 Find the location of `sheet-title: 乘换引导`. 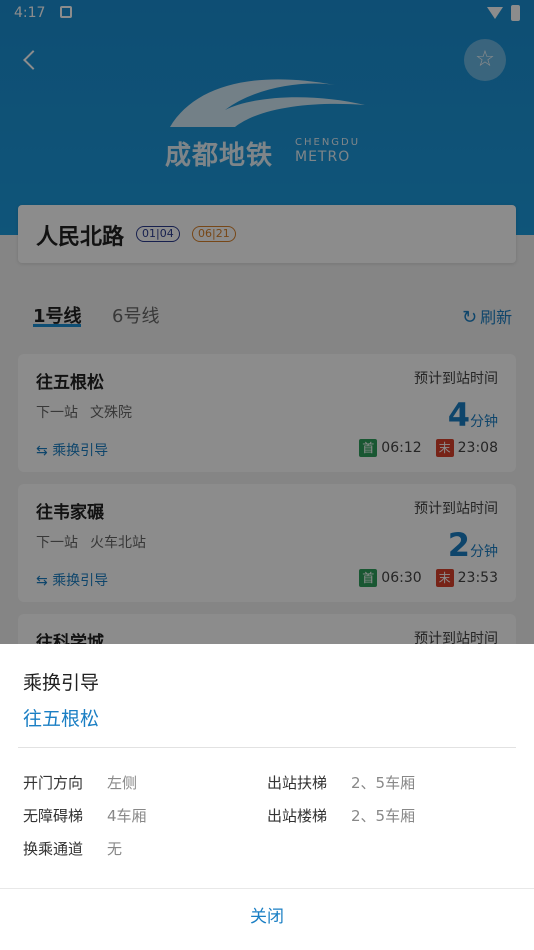

sheet-title: 乘换引导 is located at coordinates (61, 683).